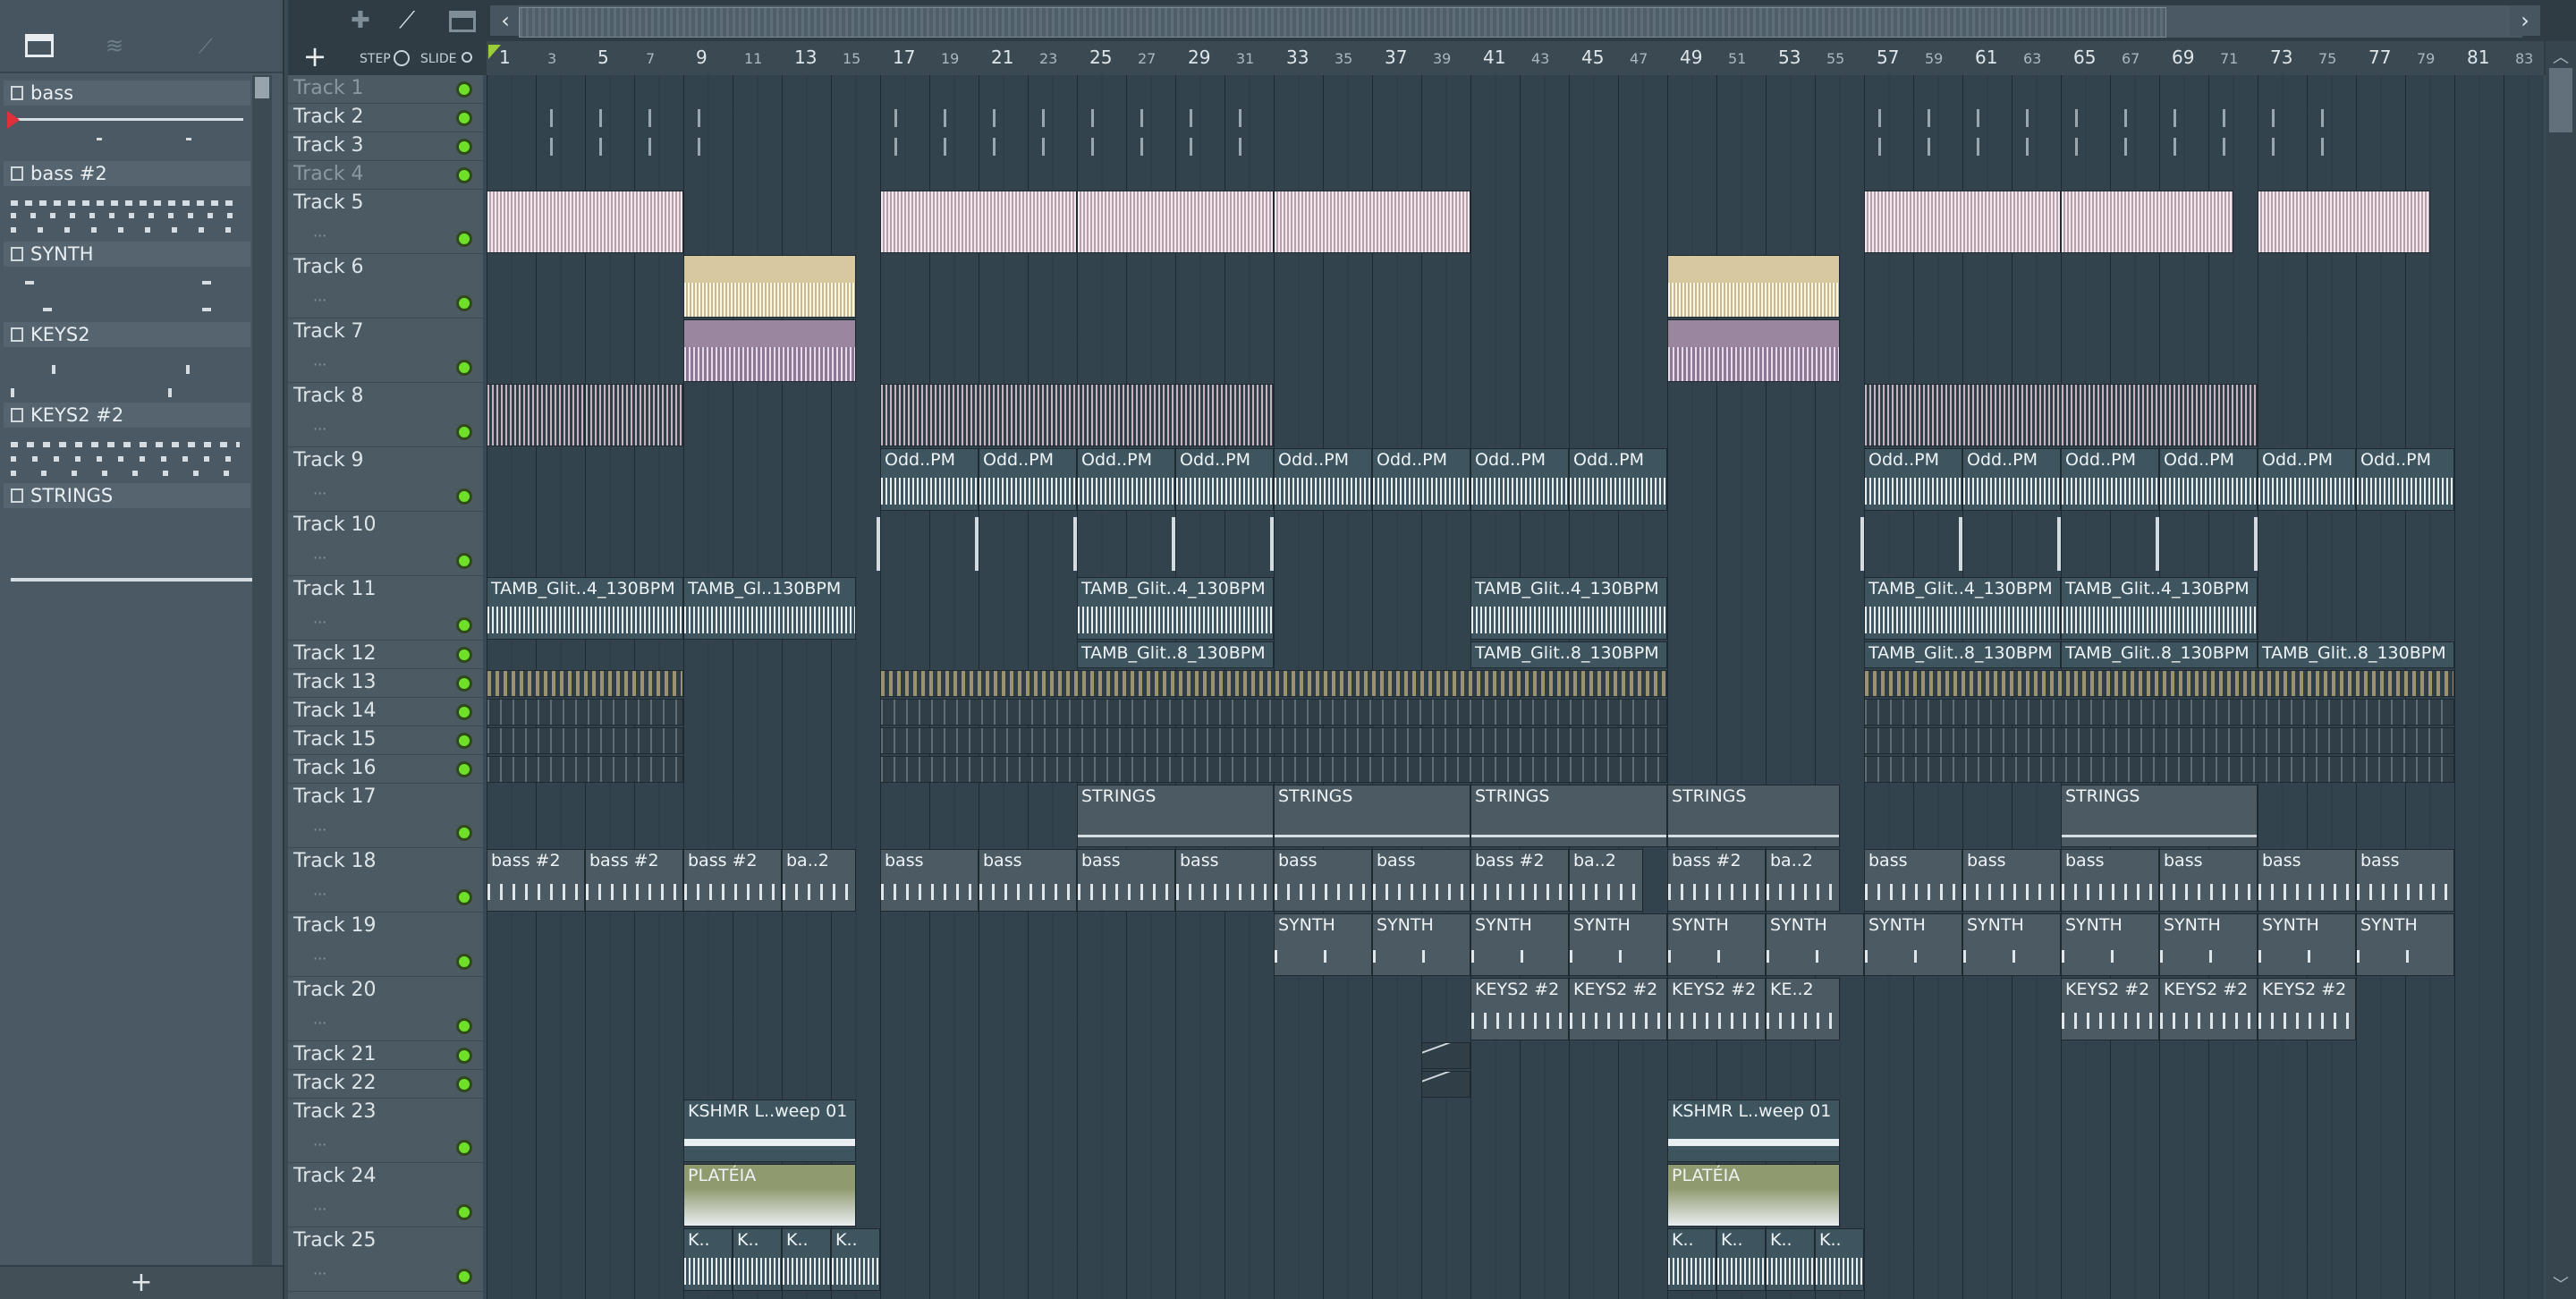  I want to click on picker-item: SYNTH, so click(127, 281).